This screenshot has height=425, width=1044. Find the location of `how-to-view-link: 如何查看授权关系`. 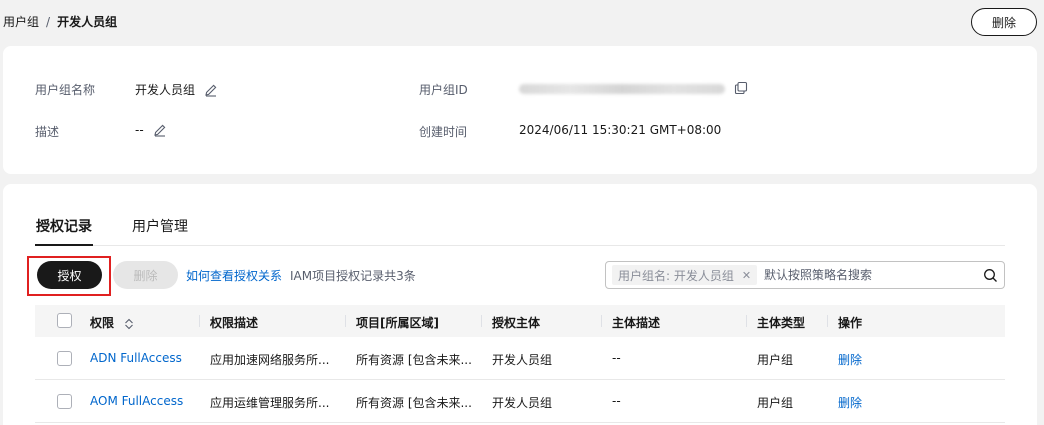

how-to-view-link: 如何查看授权关系 is located at coordinates (234, 275).